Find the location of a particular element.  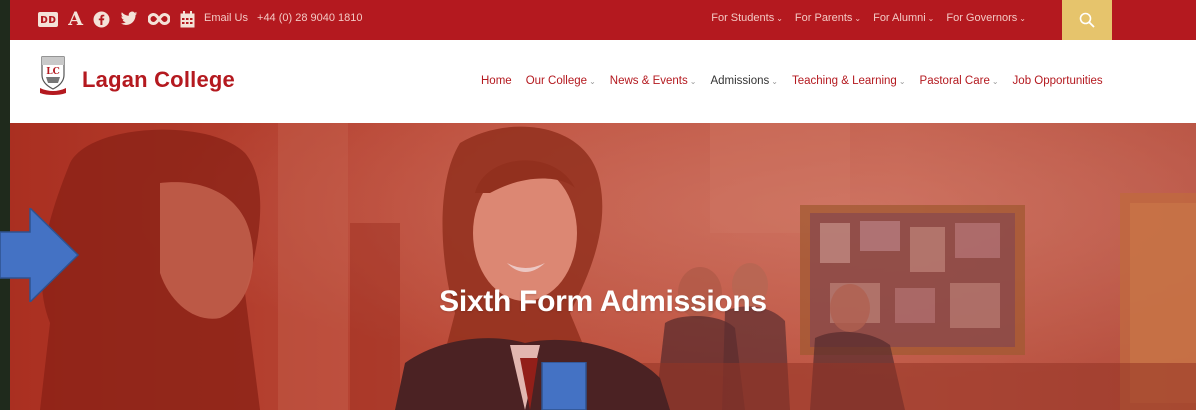

annotation-arrow-right is located at coordinates (40, 255).